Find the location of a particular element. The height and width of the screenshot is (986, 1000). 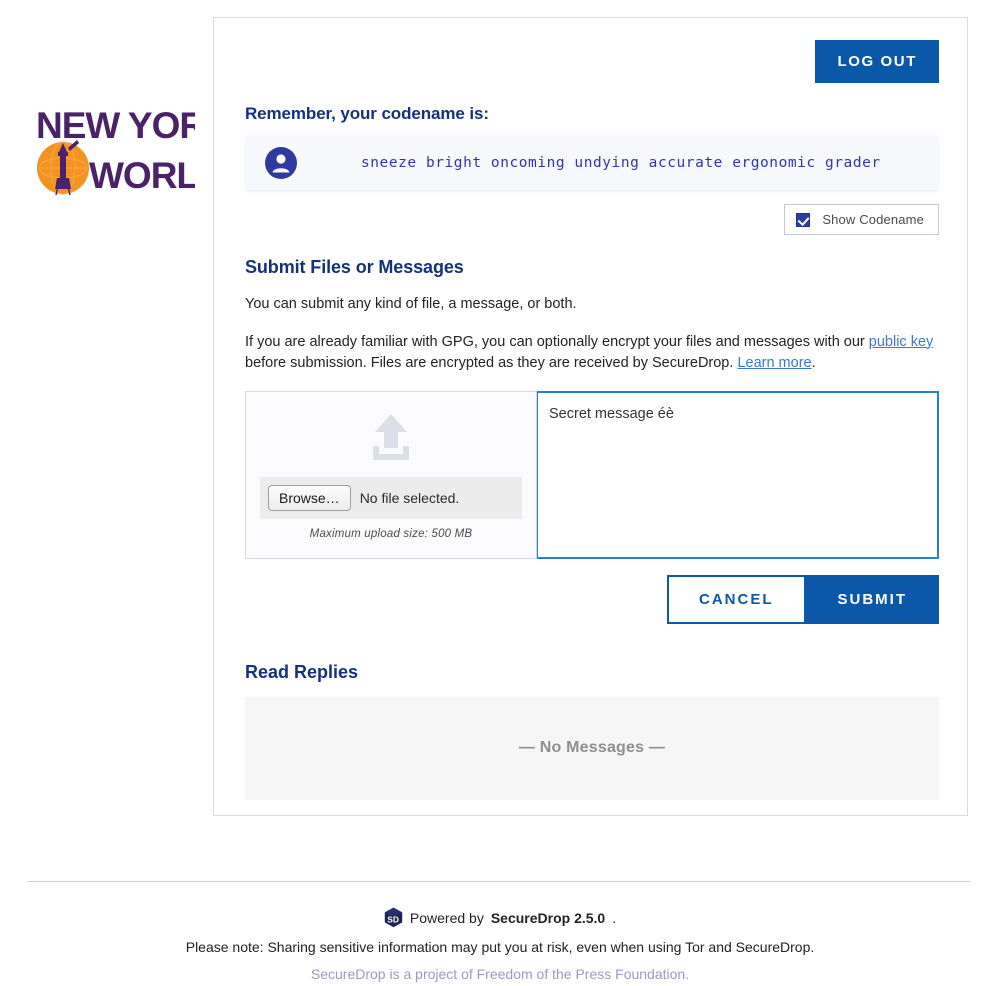

securedrop-cube-icon: SD is located at coordinates (393, 917).